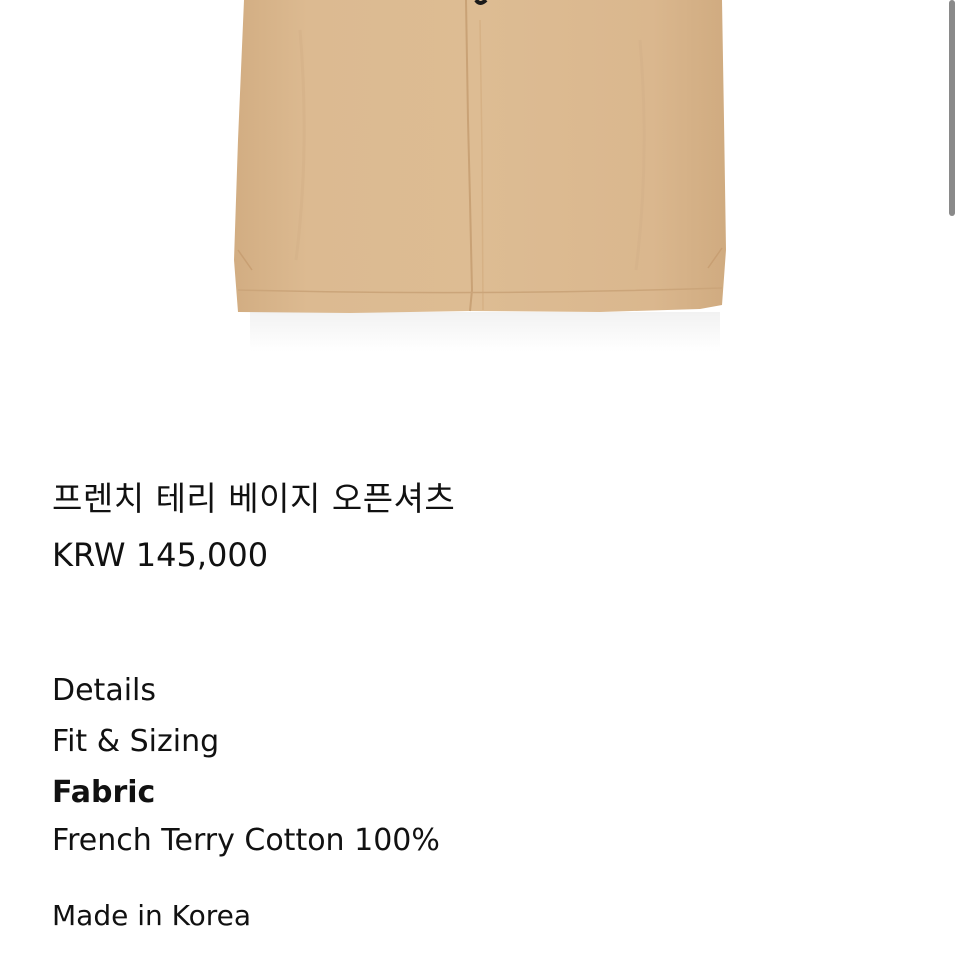 Image resolution: width=962 pixels, height=962 pixels. Describe the element at coordinates (485, 332) in the screenshot. I see `garment-shadow` at that location.